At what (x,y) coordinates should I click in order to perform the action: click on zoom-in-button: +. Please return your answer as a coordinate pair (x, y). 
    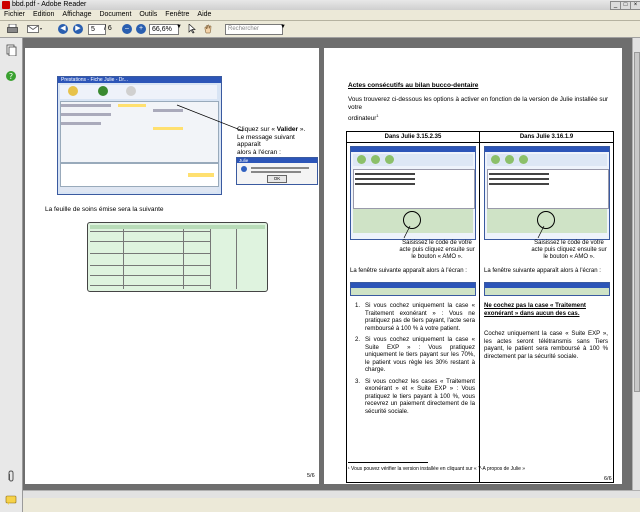
    Looking at the image, I should click on (141, 29).